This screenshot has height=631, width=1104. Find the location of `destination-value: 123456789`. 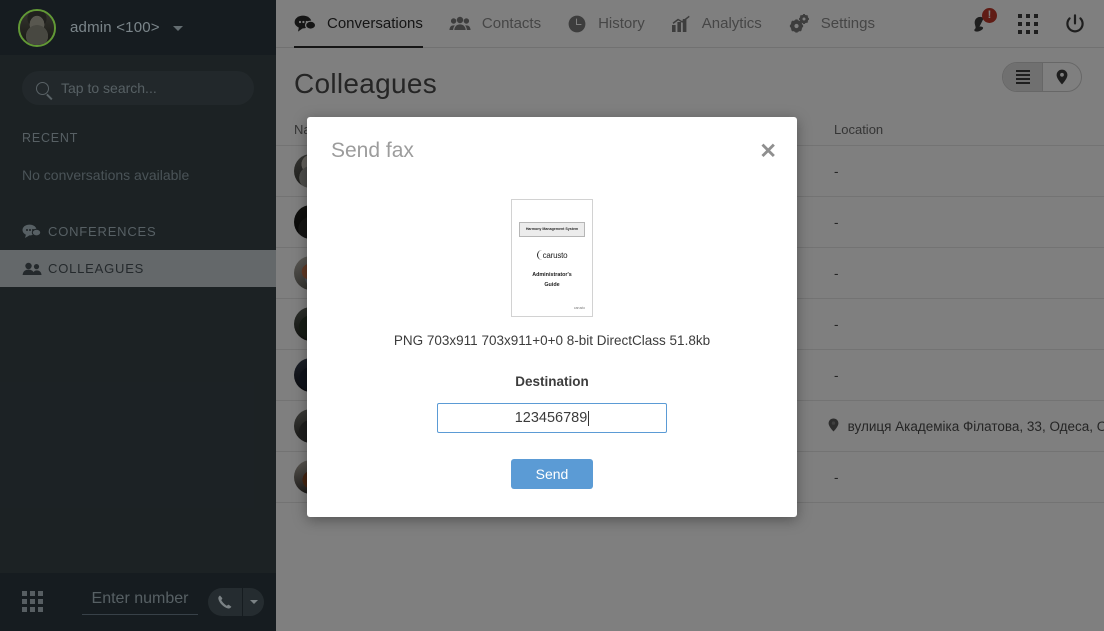

destination-value: 123456789 is located at coordinates (551, 418).